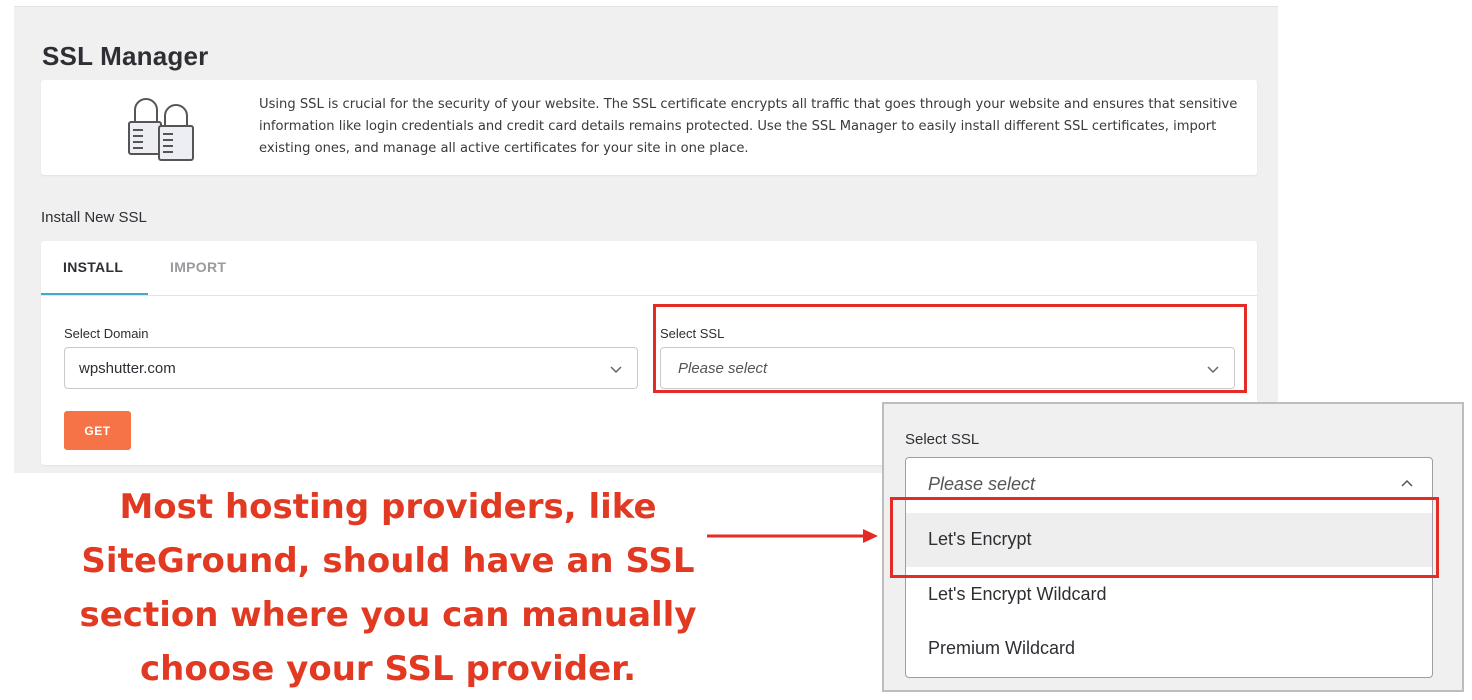  I want to click on tab-import: IMPORT, so click(198, 267).